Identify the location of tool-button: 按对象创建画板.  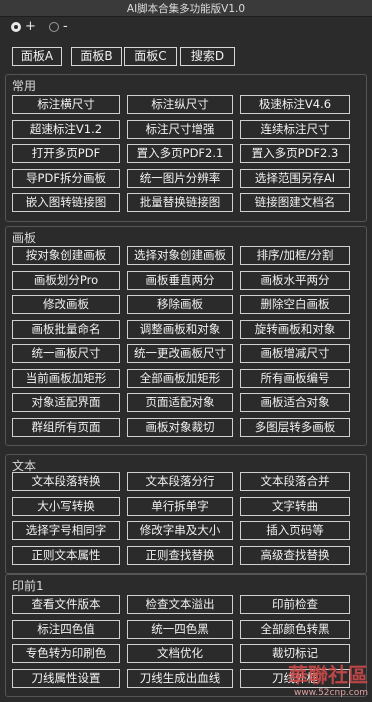
(66, 255).